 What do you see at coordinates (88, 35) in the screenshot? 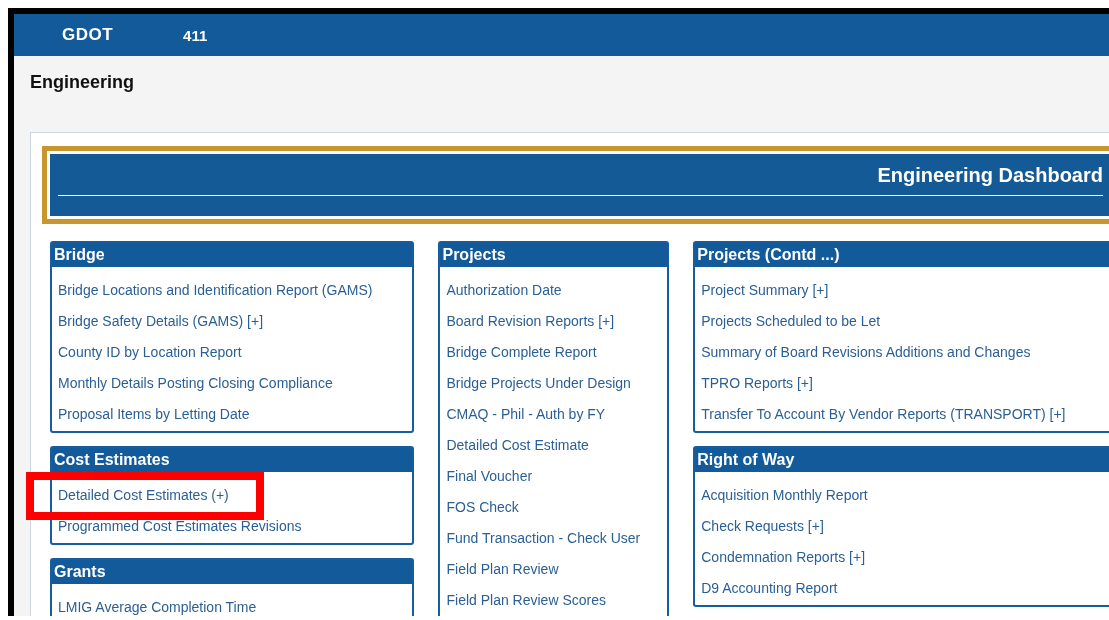
I see `logo: GDOT` at bounding box center [88, 35].